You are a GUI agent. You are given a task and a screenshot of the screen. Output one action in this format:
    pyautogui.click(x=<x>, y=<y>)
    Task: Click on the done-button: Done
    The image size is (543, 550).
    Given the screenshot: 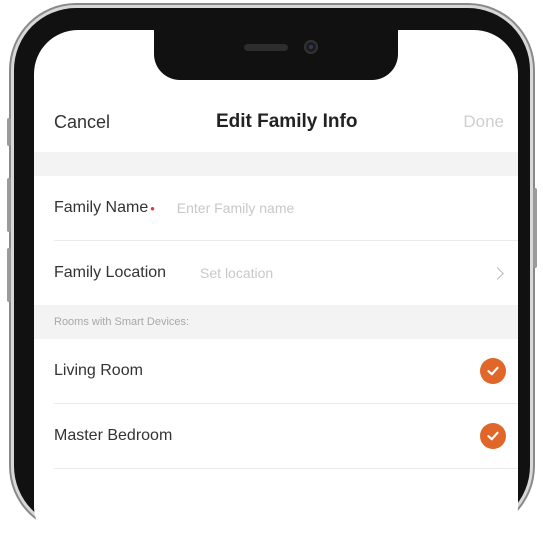 What is the action you would take?
    pyautogui.click(x=483, y=122)
    